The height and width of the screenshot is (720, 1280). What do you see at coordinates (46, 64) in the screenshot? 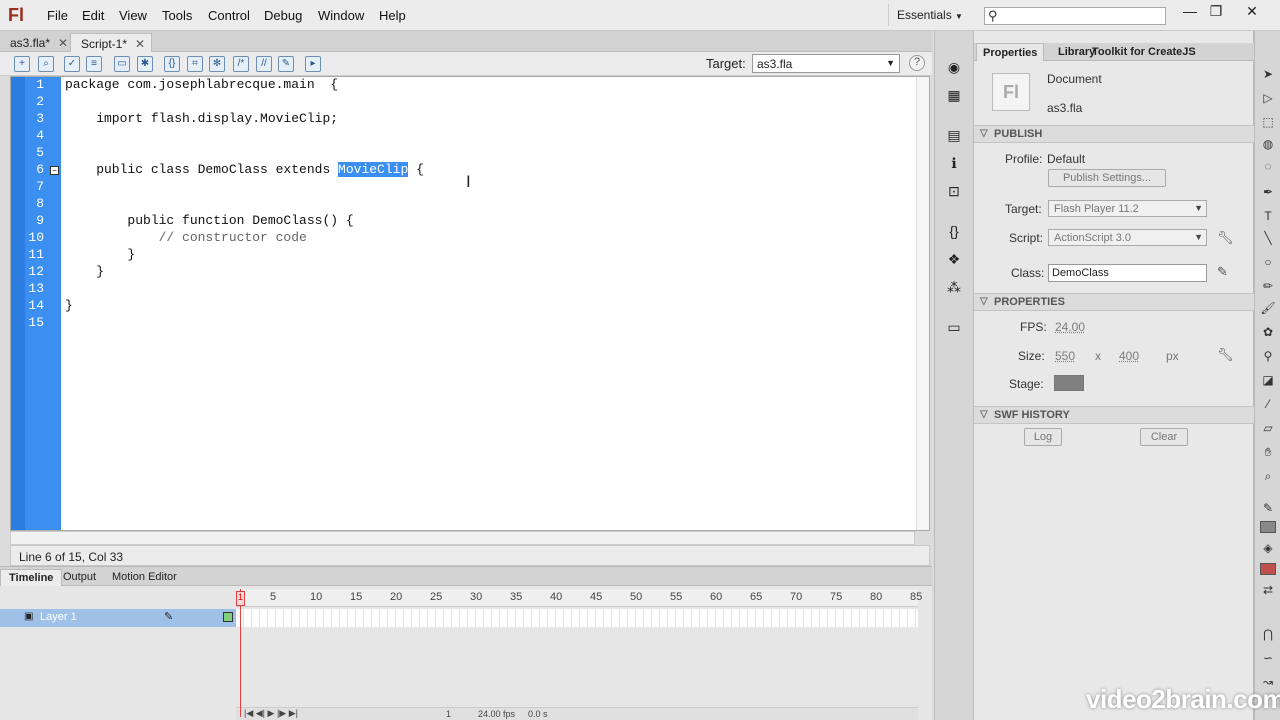
I see `find-icon: ⌕` at bounding box center [46, 64].